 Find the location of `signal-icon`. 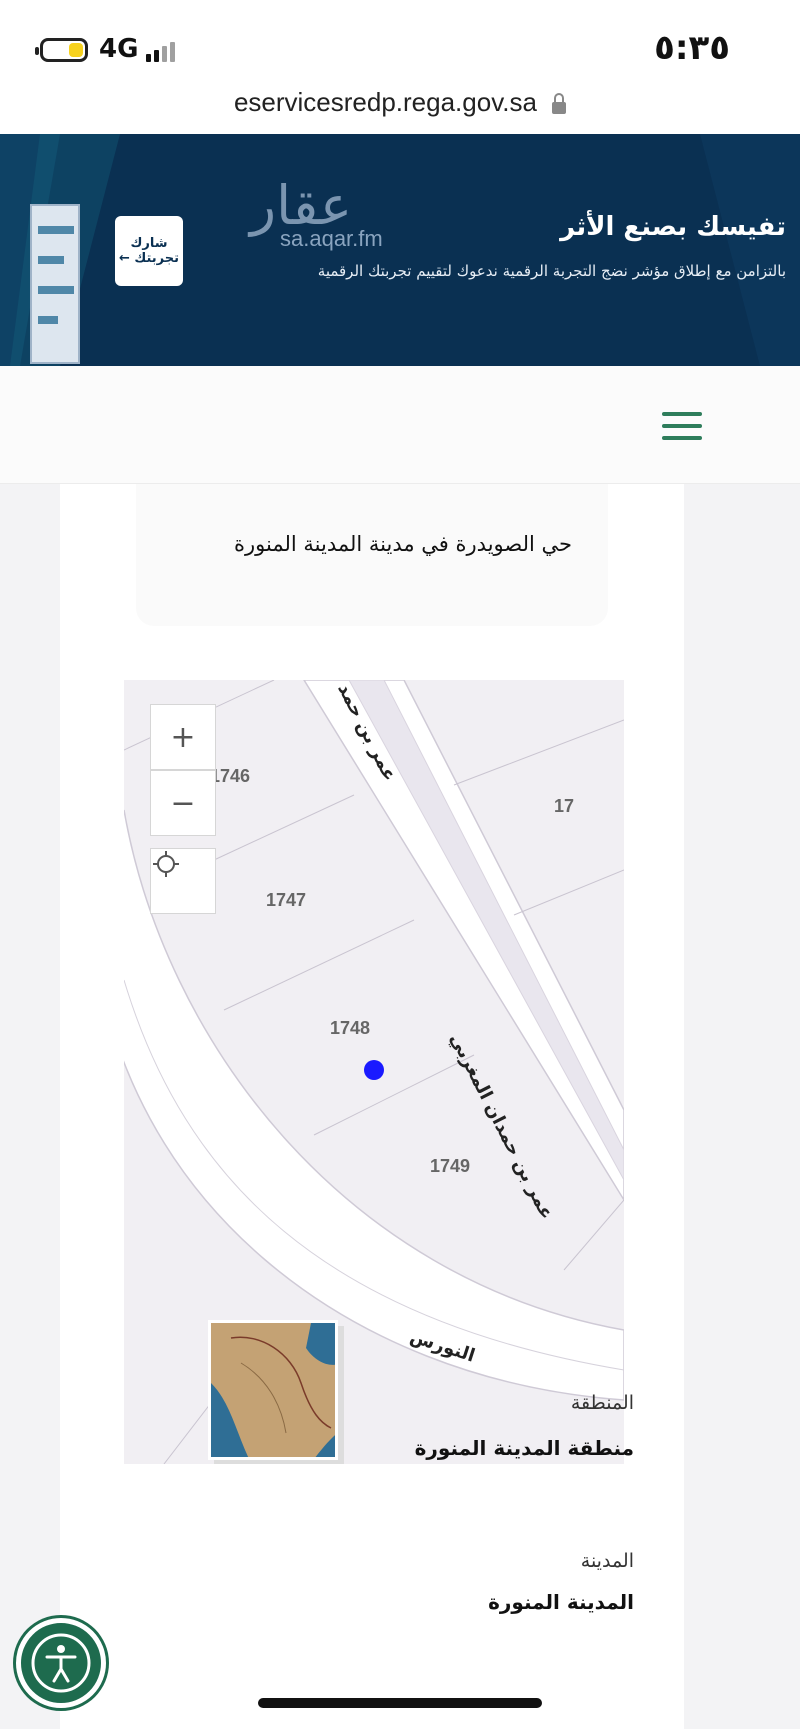

signal-icon is located at coordinates (163, 51).